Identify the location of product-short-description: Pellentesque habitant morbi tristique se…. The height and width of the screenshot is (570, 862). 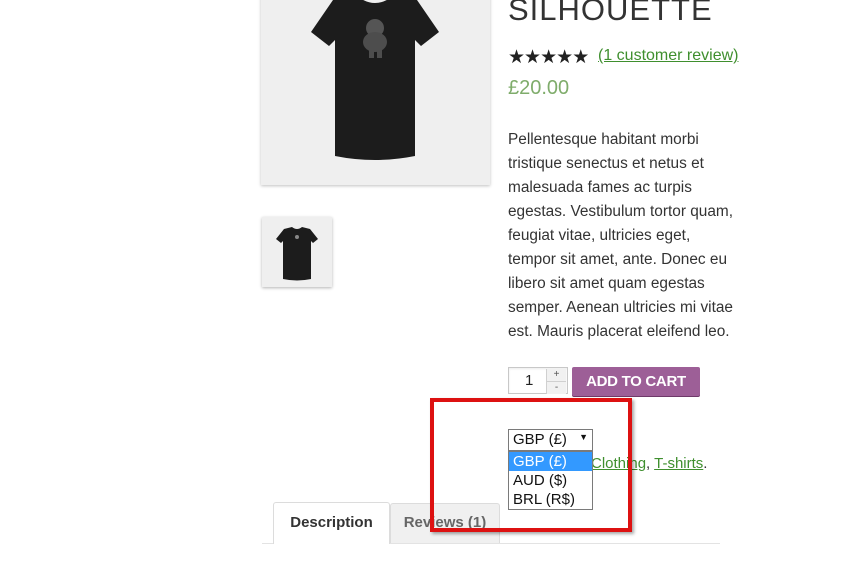
(620, 235).